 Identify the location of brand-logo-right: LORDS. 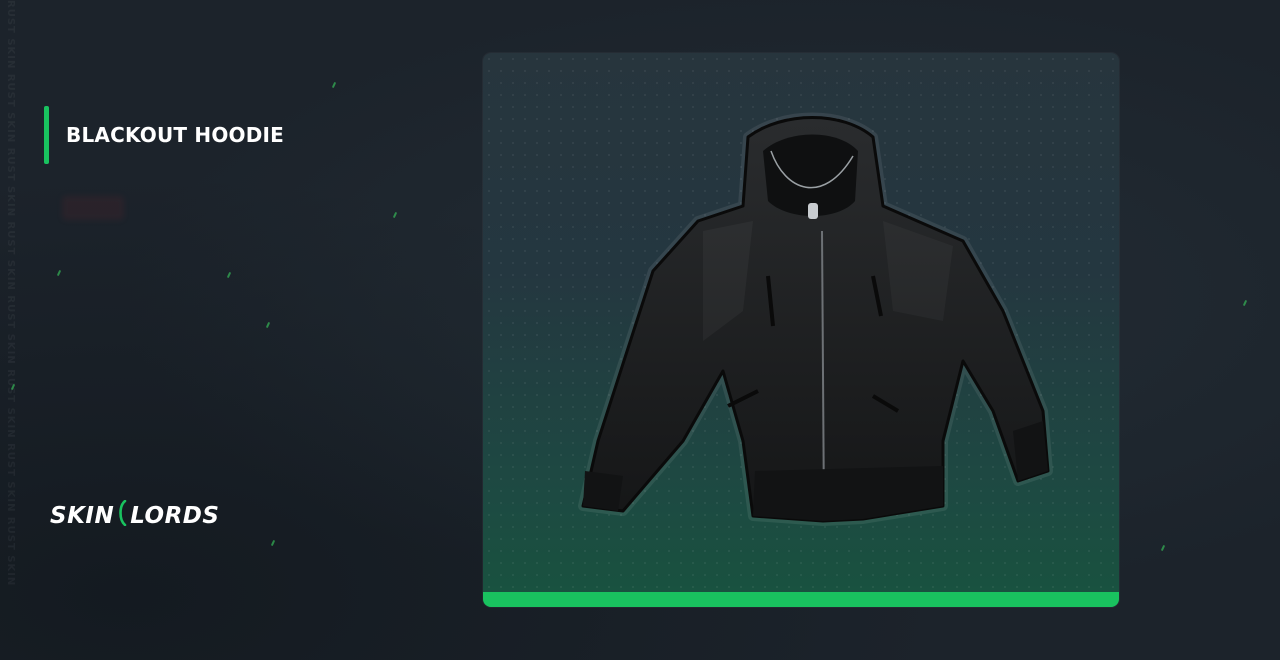
(175, 516).